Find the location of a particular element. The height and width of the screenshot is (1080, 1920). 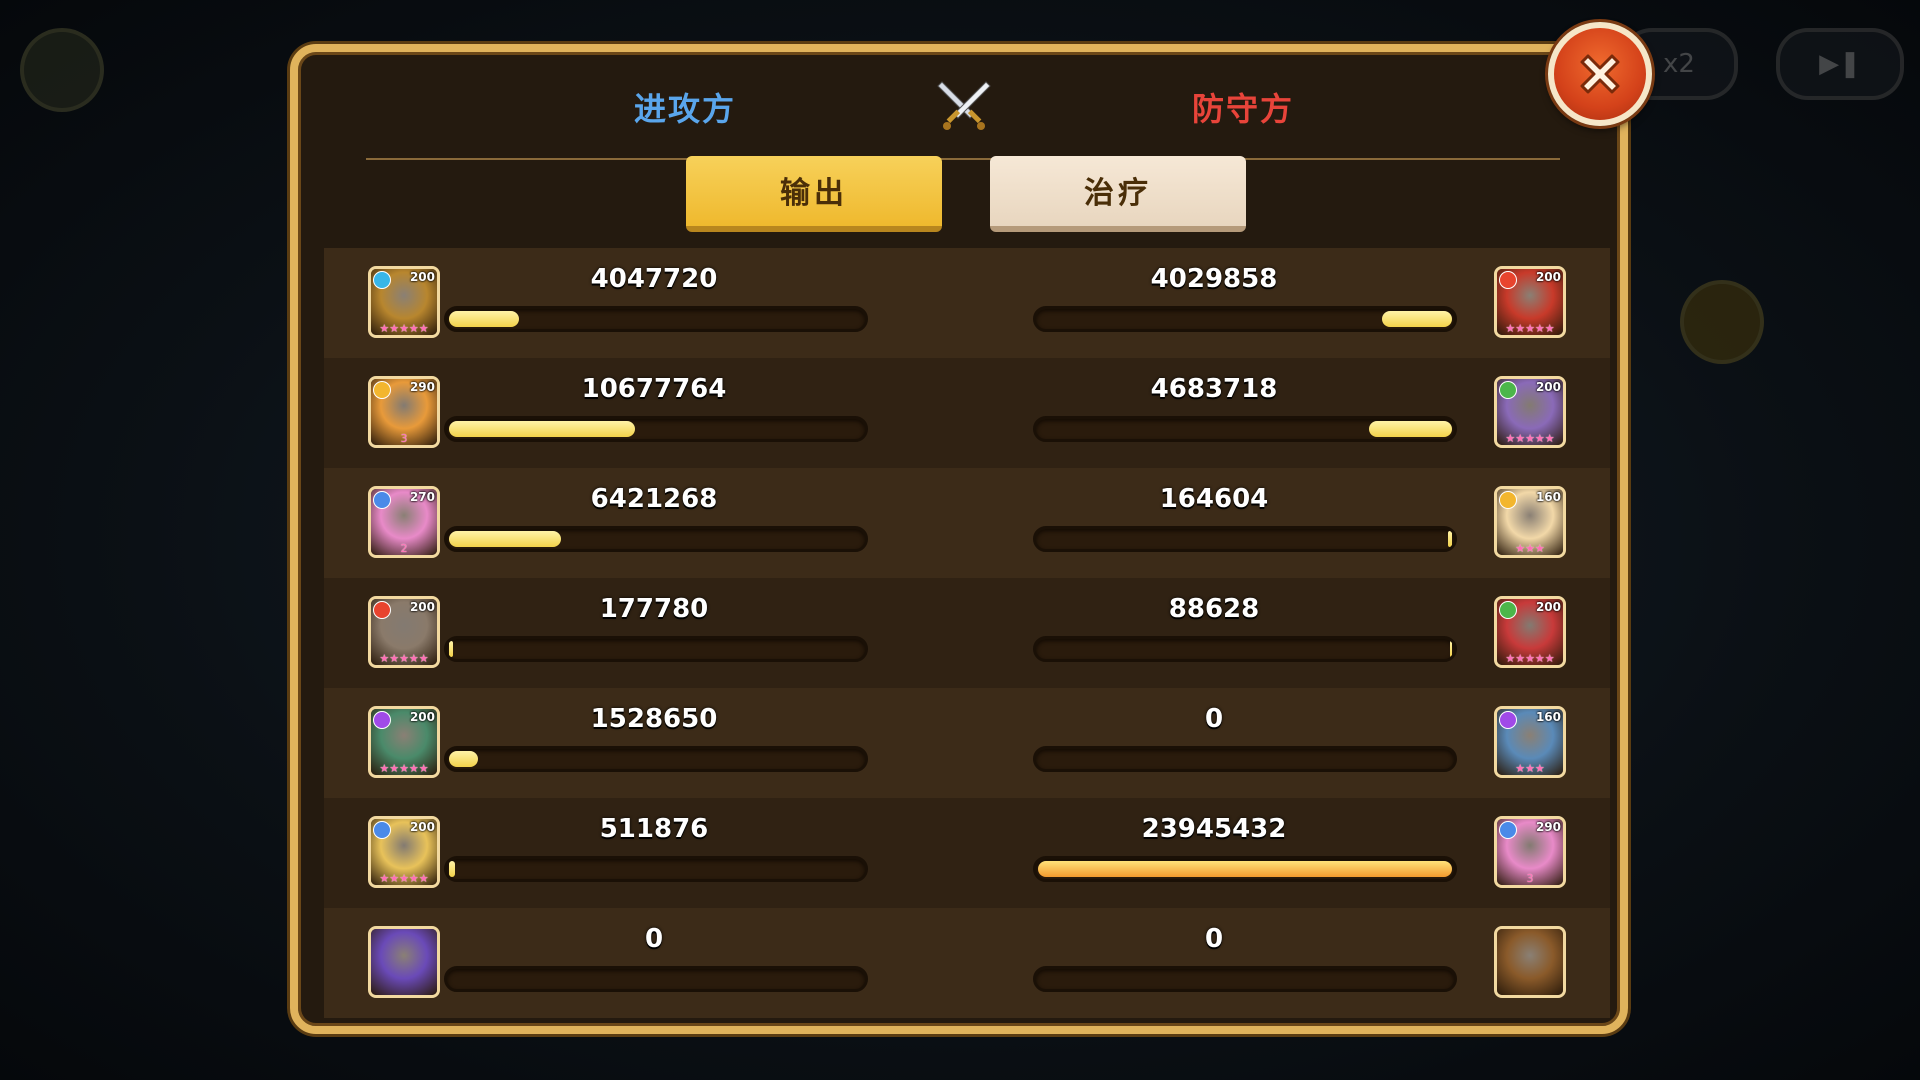

attacker-damage-value: 4047720 is located at coordinates (654, 279).